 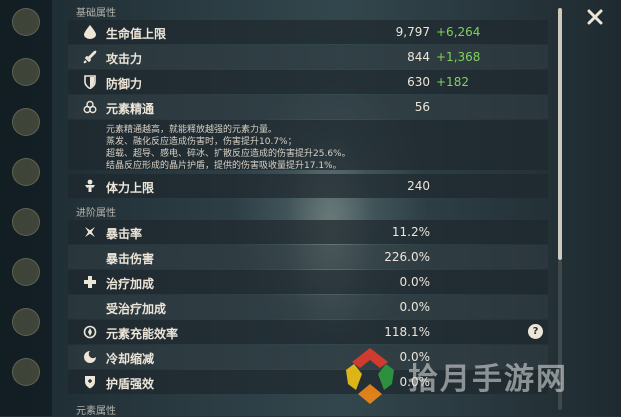 What do you see at coordinates (90, 82) in the screenshot?
I see `shield-icon` at bounding box center [90, 82].